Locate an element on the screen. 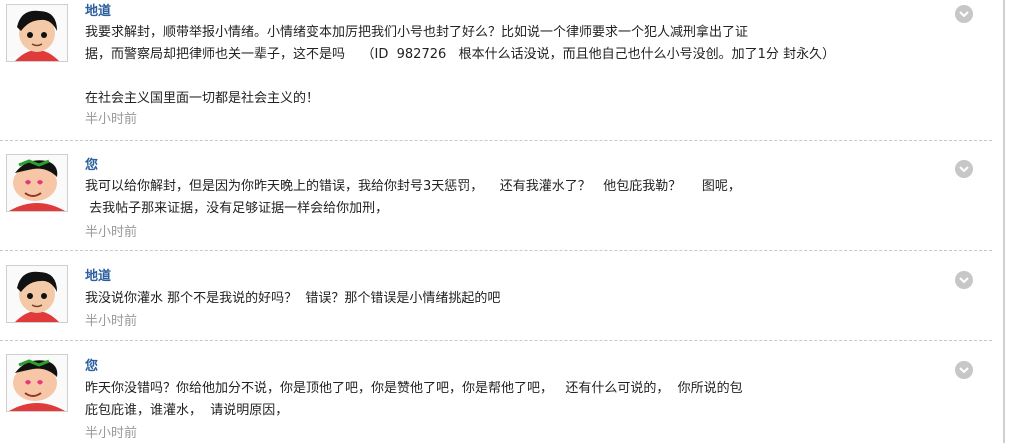 The height and width of the screenshot is (443, 1017). scrollbar-track is located at coordinates (1004, 221).